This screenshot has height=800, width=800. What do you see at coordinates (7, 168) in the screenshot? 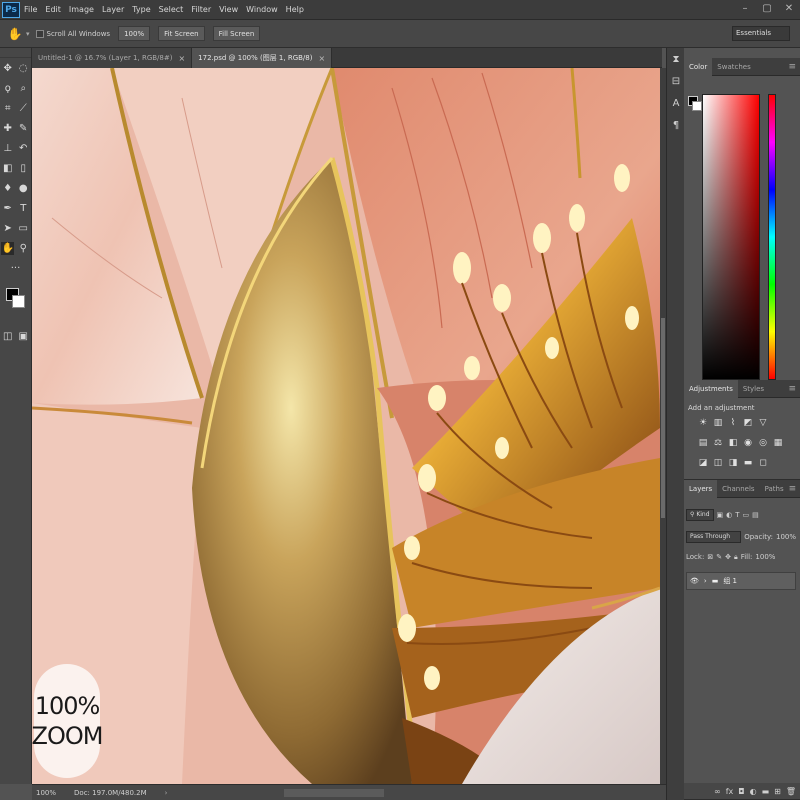
I see `eraser-tool-icon: ◧` at bounding box center [7, 168].